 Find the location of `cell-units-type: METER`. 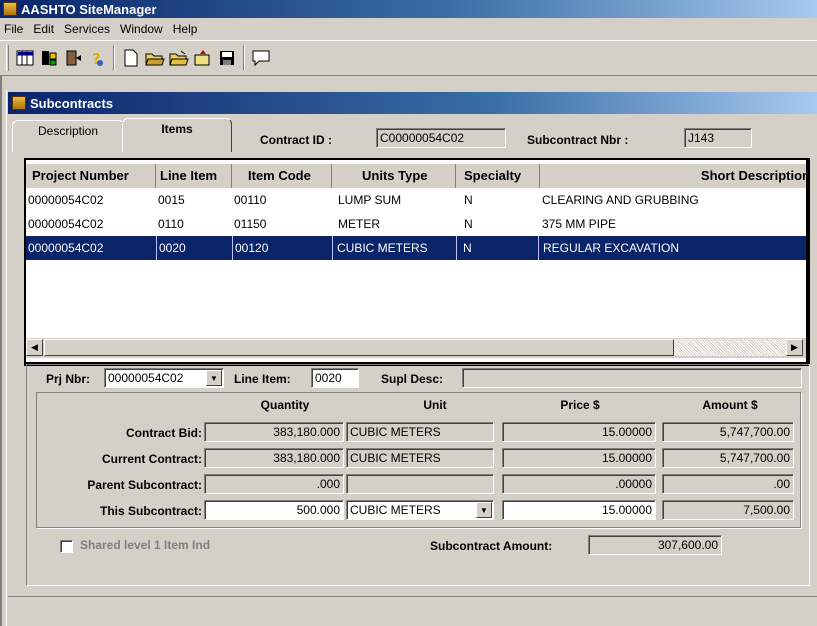

cell-units-type: METER is located at coordinates (359, 224).